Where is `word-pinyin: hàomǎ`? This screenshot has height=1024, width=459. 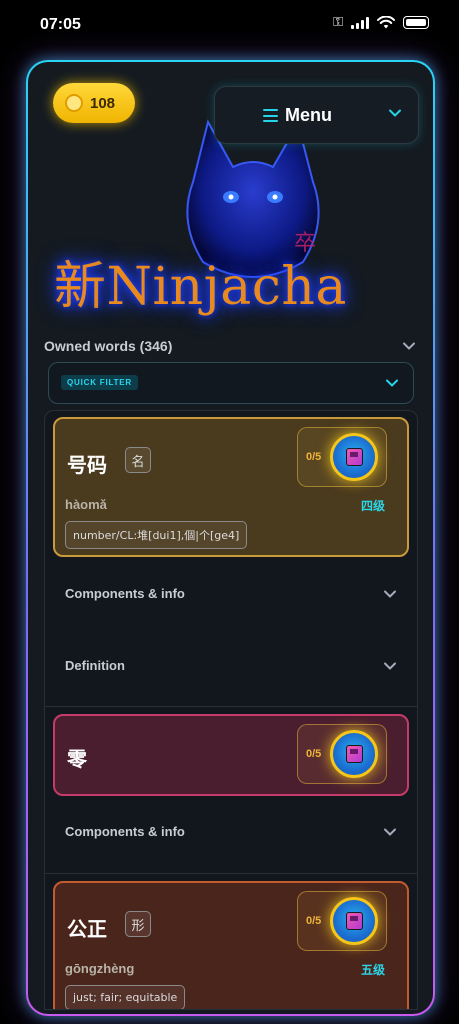
word-pinyin: hàomǎ is located at coordinates (86, 504).